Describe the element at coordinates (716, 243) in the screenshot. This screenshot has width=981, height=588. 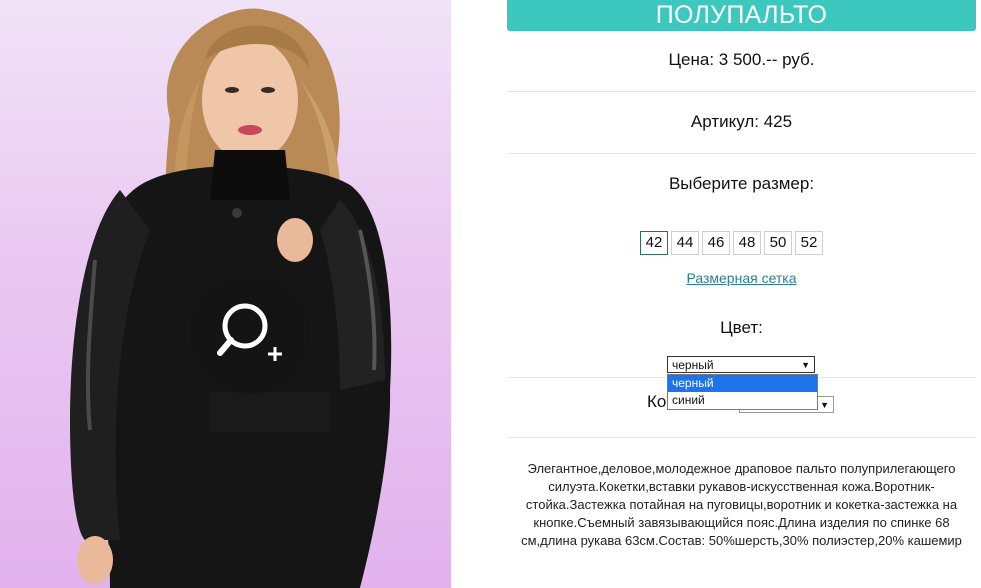
I see `size-option-46: 46` at that location.